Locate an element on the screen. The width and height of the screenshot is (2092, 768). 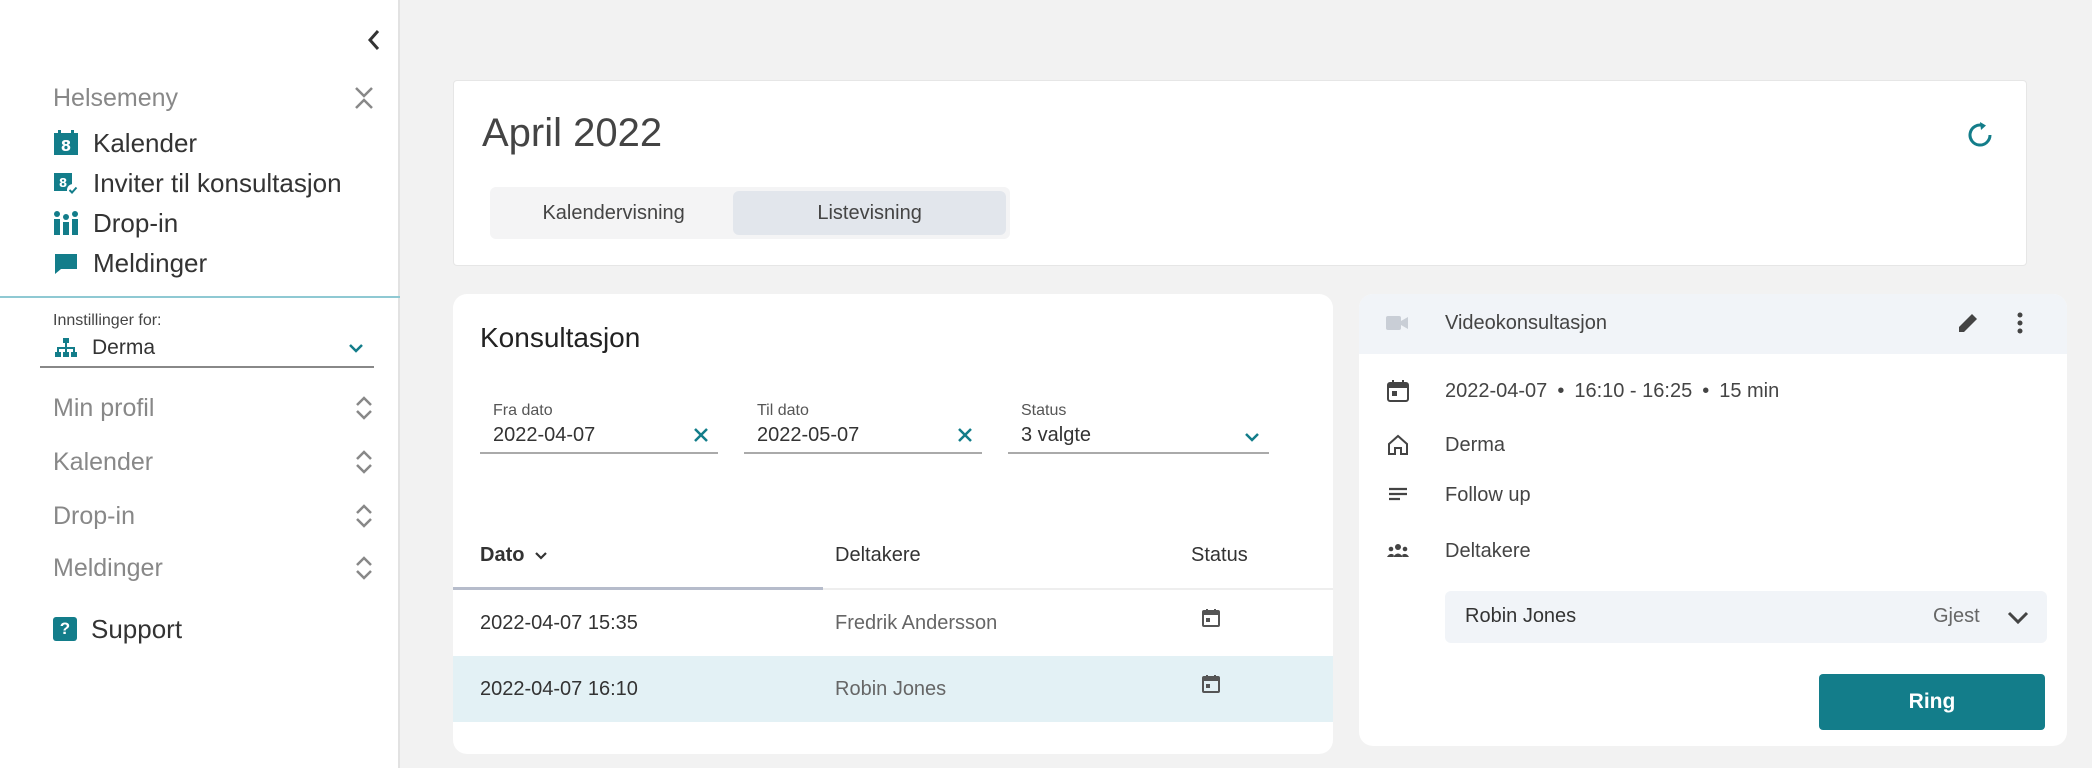
to-date-value: 2022-05-07 is located at coordinates (808, 435).